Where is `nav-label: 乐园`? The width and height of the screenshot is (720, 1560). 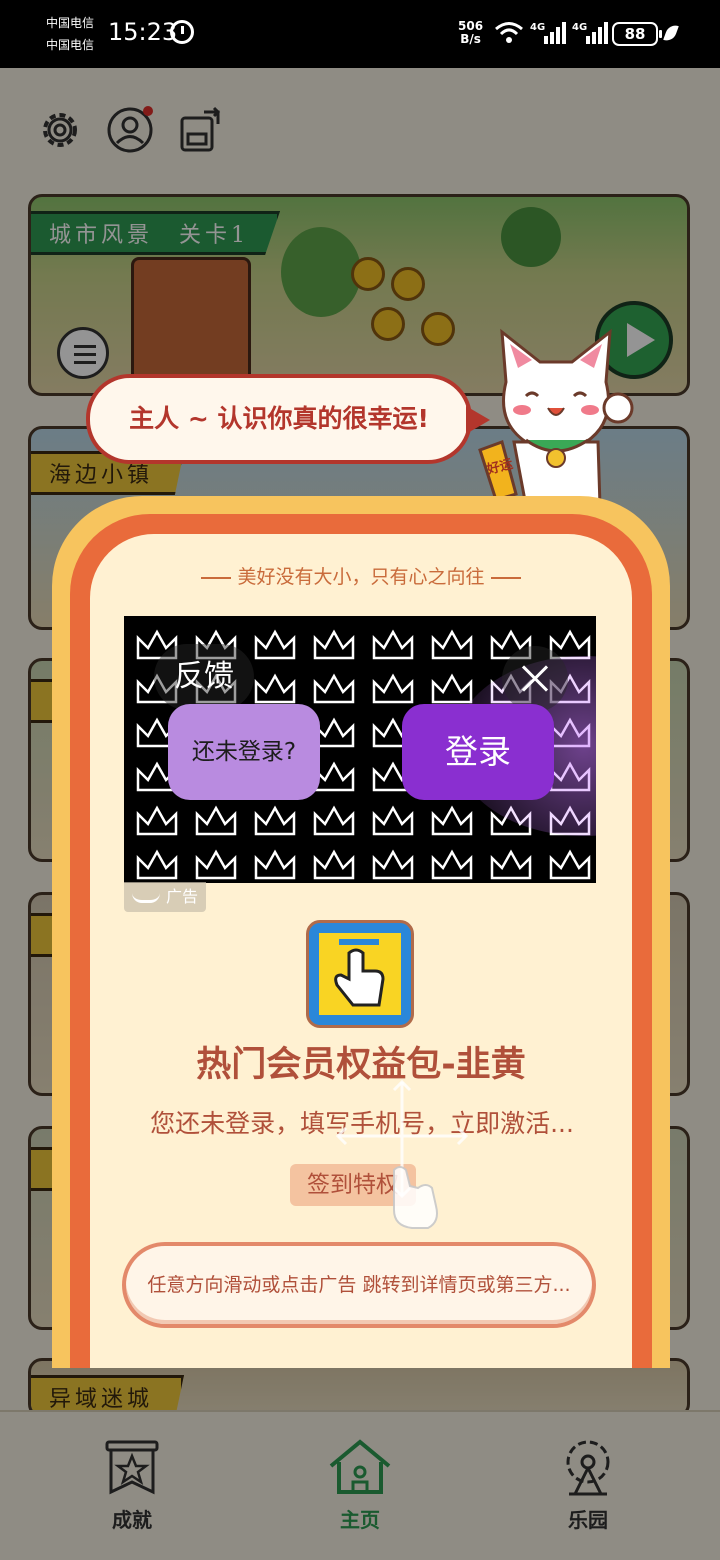
nav-label: 乐园 is located at coordinates (588, 1520).